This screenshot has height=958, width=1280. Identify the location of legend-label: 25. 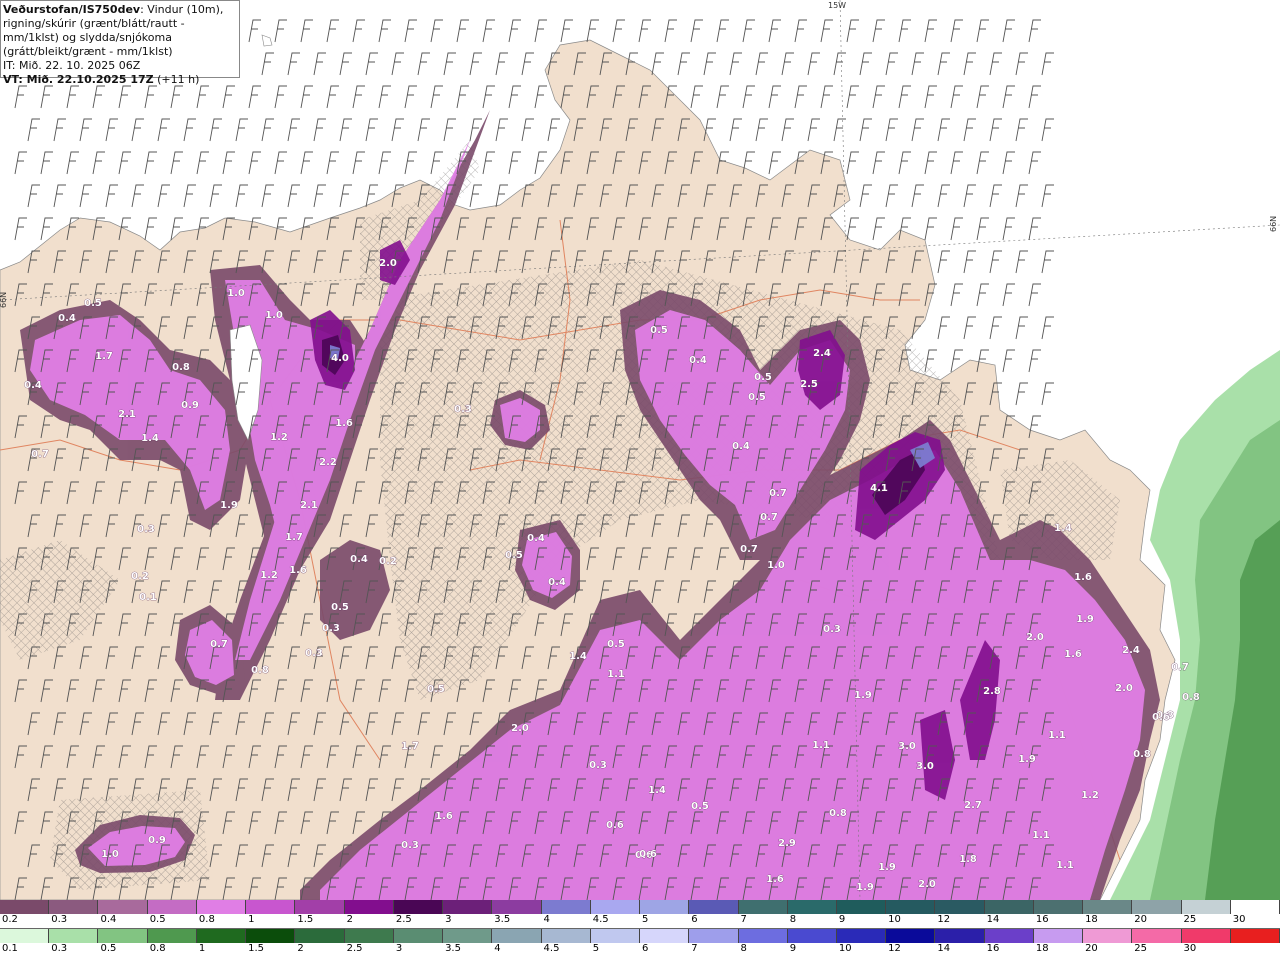
(1190, 919).